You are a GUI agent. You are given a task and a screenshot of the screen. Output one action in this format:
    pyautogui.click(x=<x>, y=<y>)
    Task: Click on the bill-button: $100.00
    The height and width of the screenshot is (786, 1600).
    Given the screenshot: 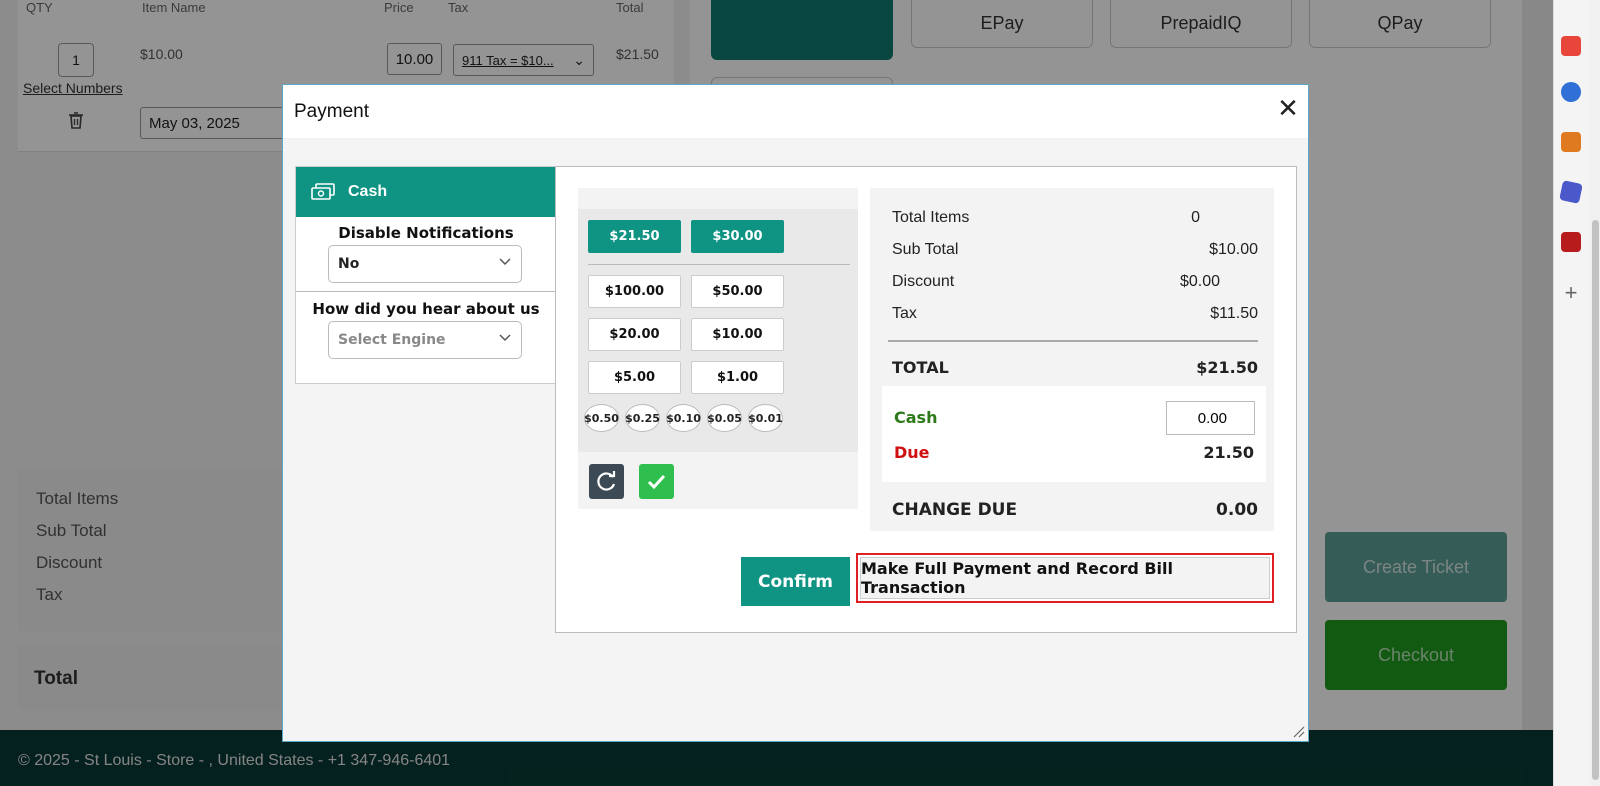 What is the action you would take?
    pyautogui.click(x=634, y=291)
    